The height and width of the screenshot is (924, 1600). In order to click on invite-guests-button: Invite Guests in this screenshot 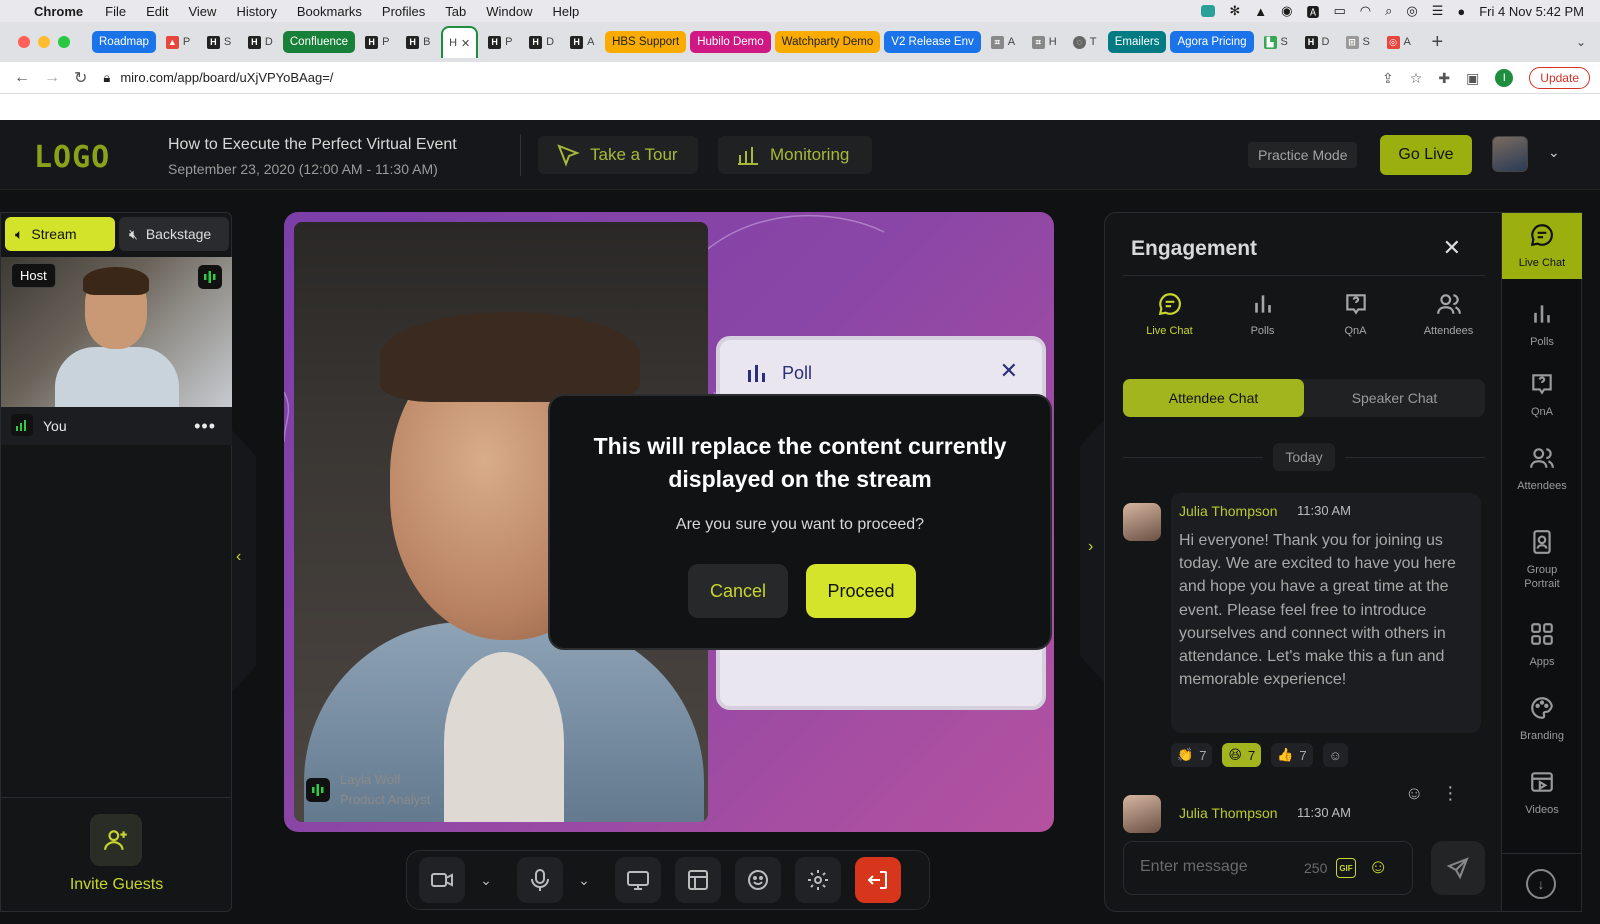, I will do `click(116, 885)`.